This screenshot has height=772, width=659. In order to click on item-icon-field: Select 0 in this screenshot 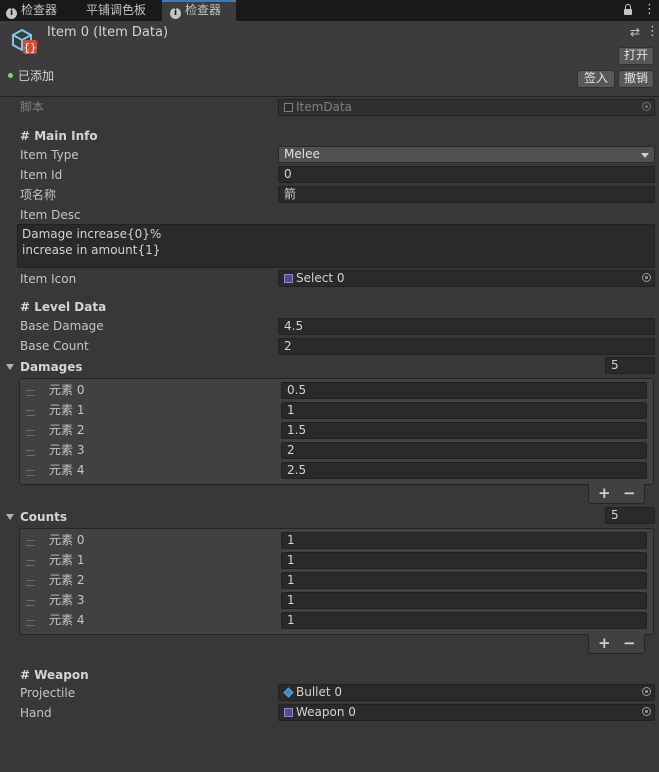, I will do `click(466, 278)`.